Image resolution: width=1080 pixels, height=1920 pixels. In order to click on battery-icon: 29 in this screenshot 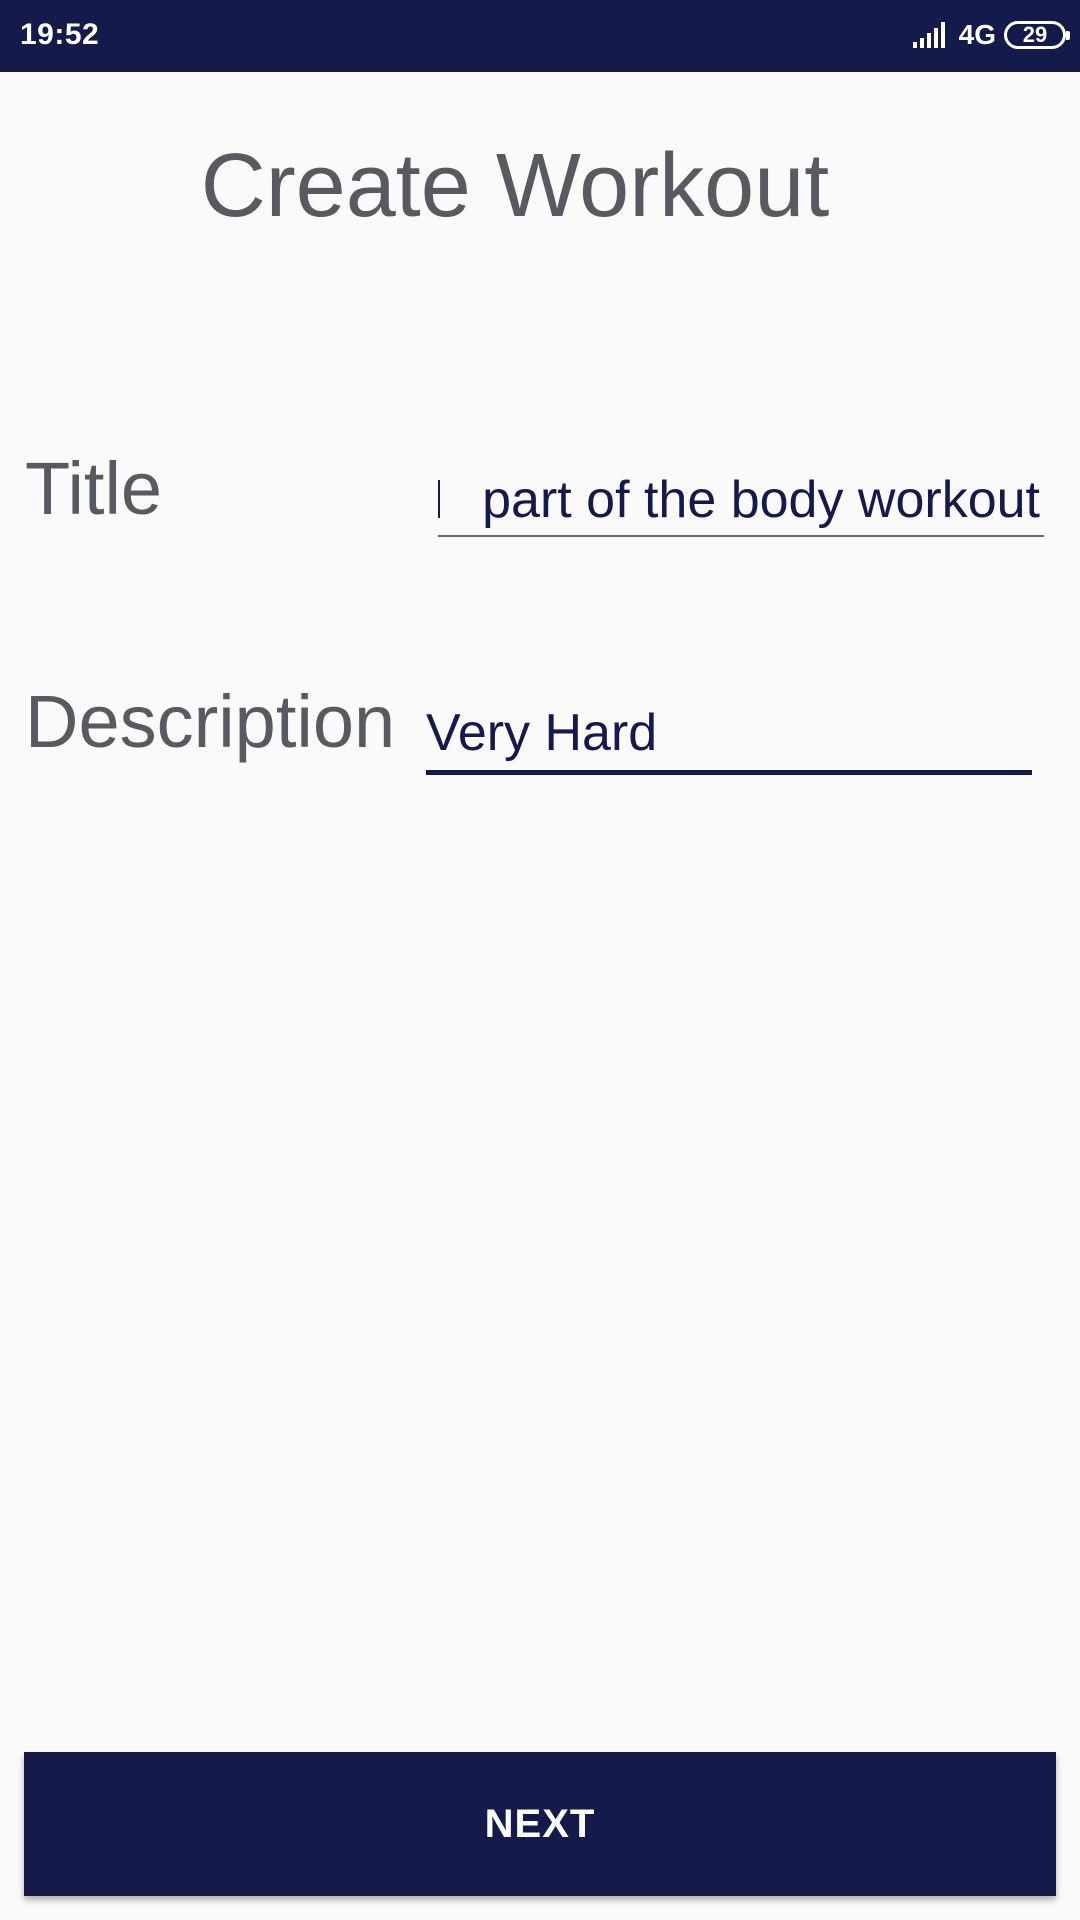, I will do `click(1037, 35)`.